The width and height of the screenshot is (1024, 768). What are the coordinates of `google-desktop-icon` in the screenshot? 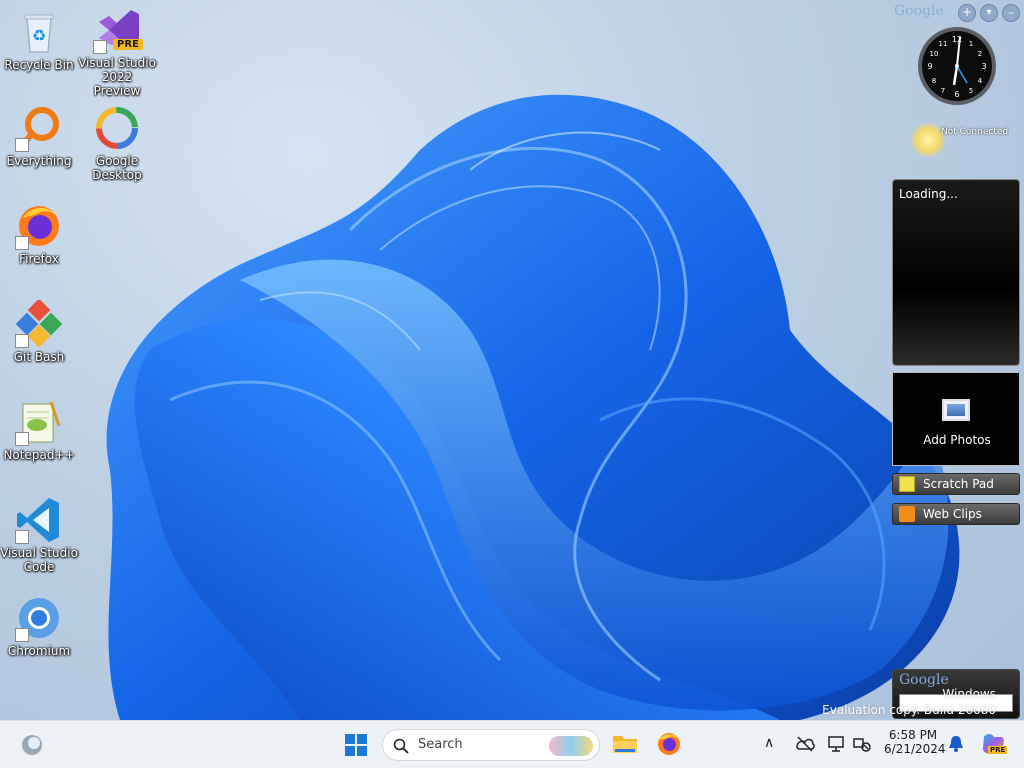 It's located at (117, 128).